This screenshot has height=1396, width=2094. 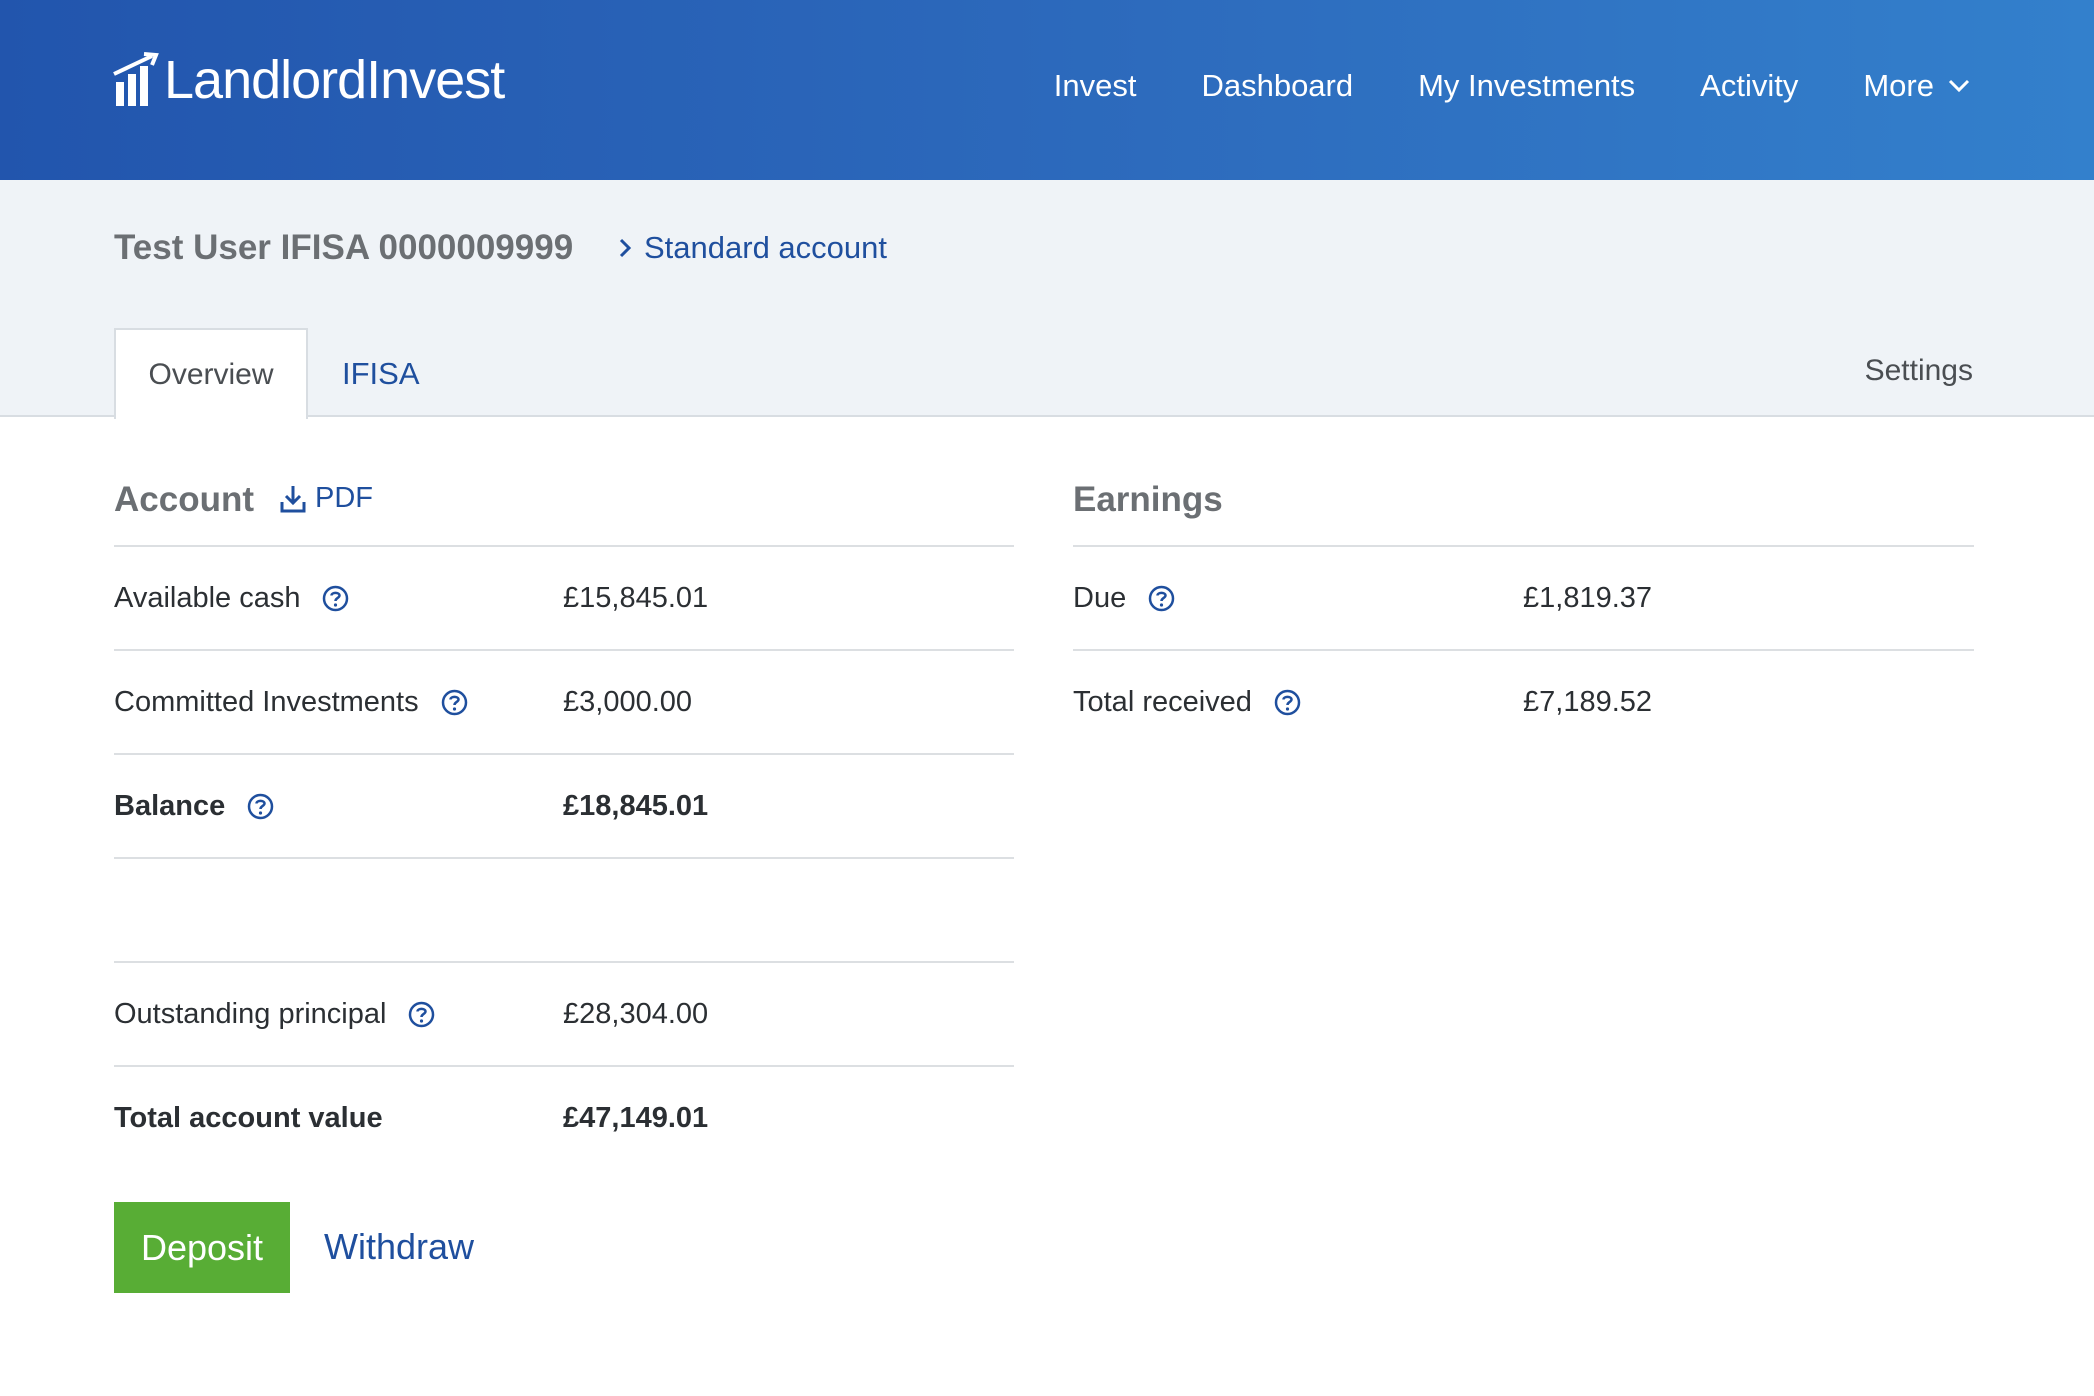 I want to click on bar-chart-icon, so click(x=136, y=79).